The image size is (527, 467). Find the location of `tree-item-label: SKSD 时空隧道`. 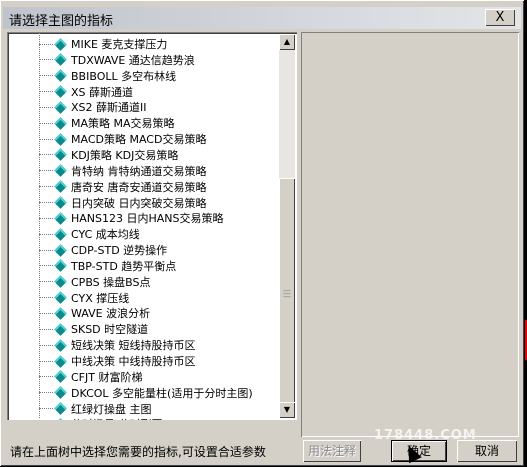

tree-item-label: SKSD 时空隧道 is located at coordinates (110, 330).